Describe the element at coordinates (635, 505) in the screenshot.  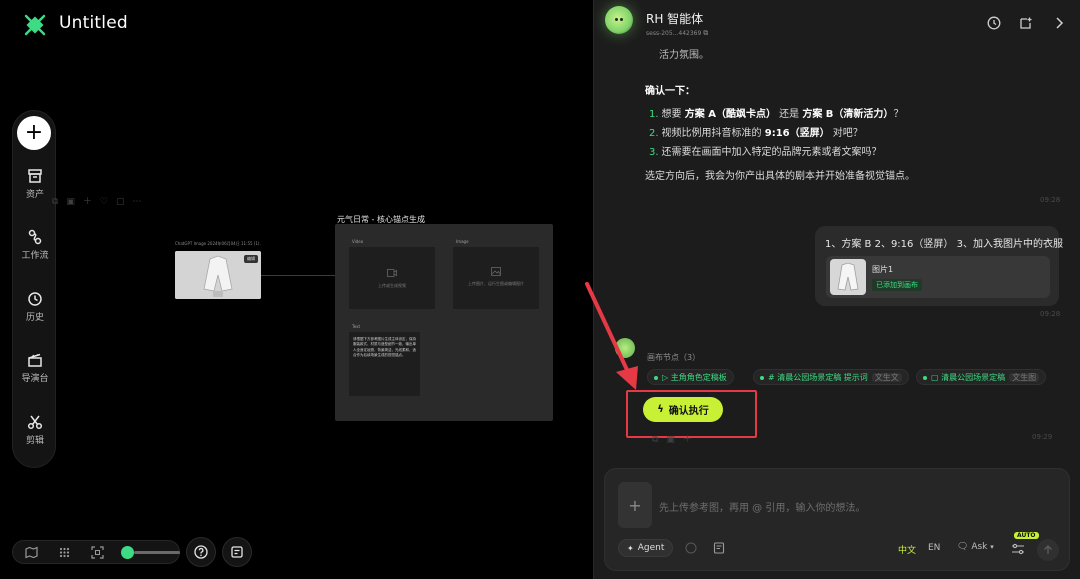
I see `upload-reference-button: +` at that location.